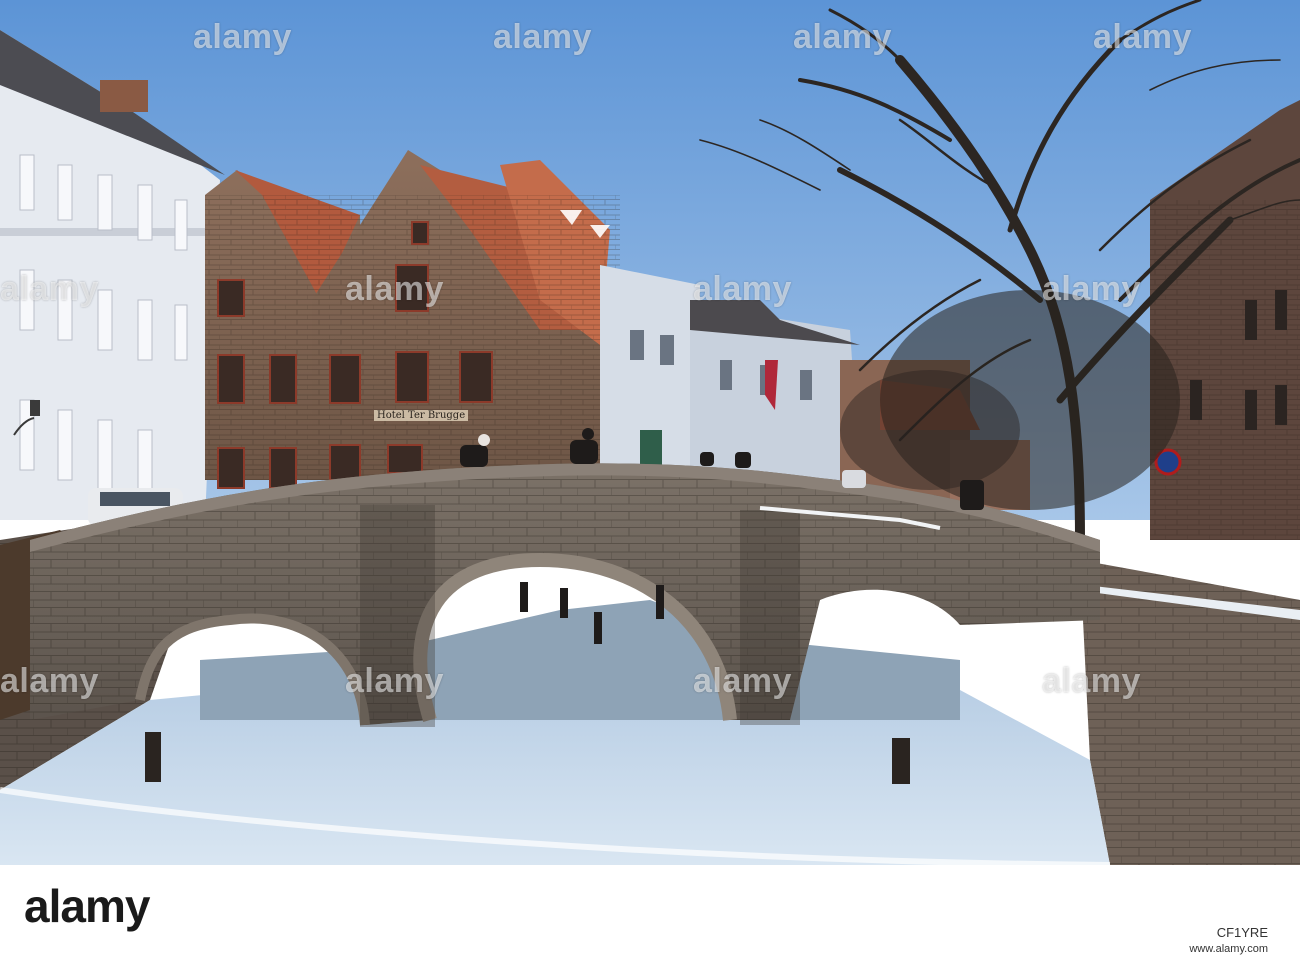 The image size is (1300, 955). I want to click on image-id: CF1YRE, so click(1242, 932).